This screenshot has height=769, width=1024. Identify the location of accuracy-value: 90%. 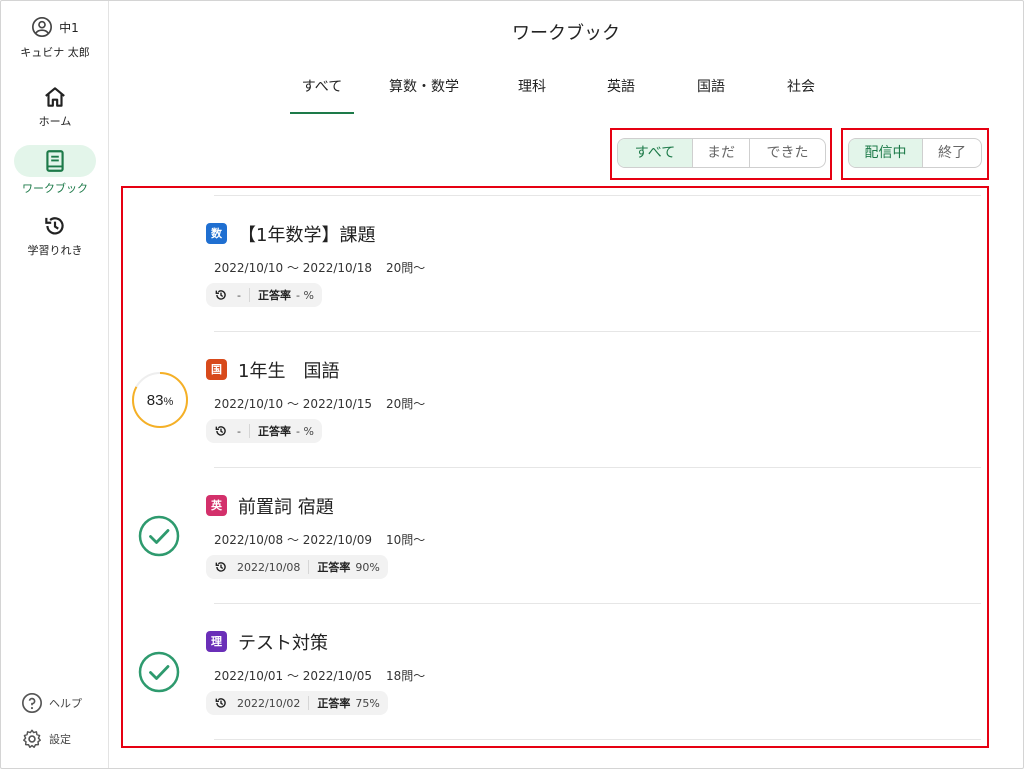
(367, 567).